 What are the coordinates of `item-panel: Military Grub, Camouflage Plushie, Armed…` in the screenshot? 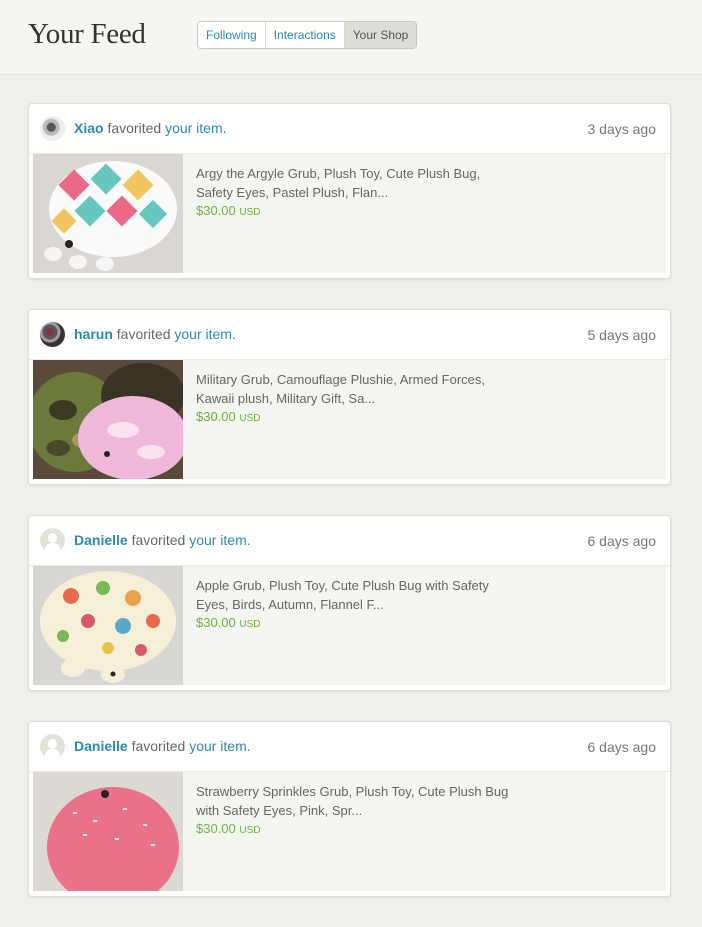 It's located at (349, 419).